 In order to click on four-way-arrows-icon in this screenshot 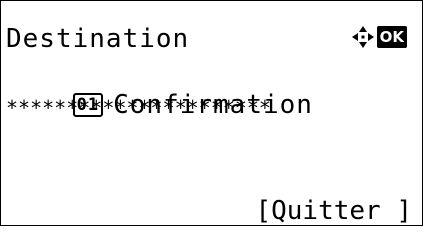, I will do `click(362, 37)`.